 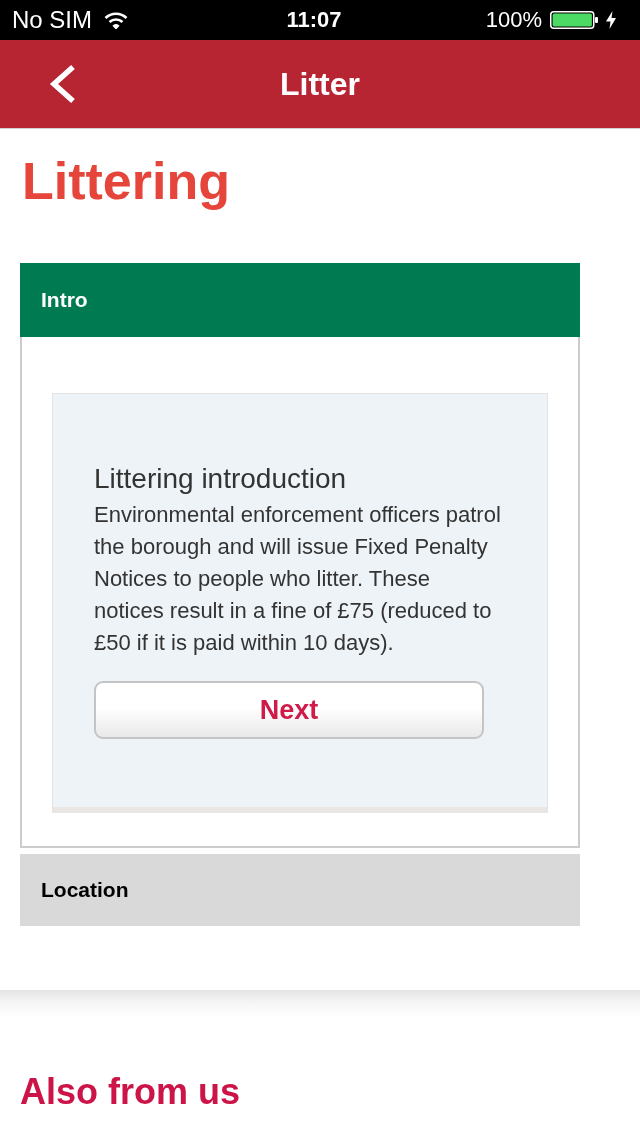 I want to click on card-title: Littering introduction, so click(x=221, y=479).